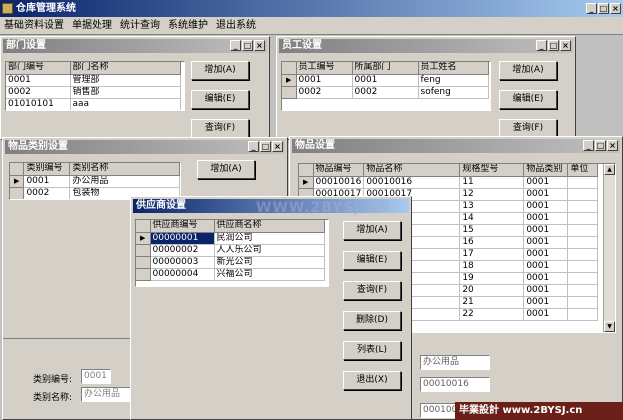 This screenshot has height=420, width=623. I want to click on supplier-cell: 人人乐公司, so click(269, 250).